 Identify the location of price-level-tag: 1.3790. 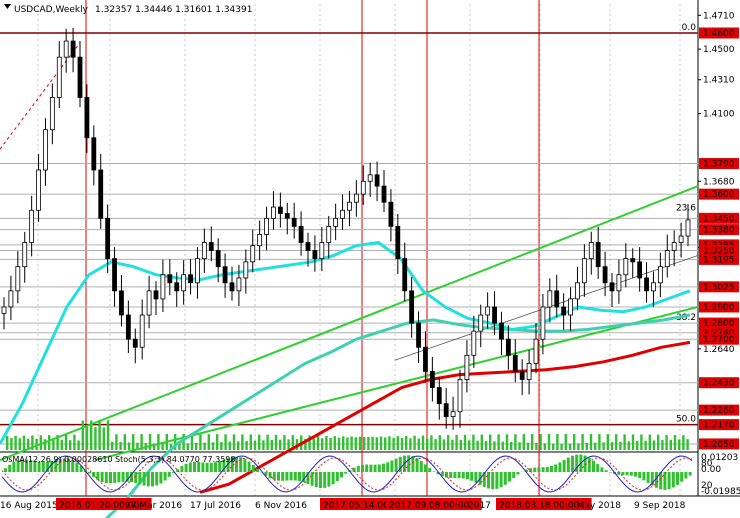
(719, 164).